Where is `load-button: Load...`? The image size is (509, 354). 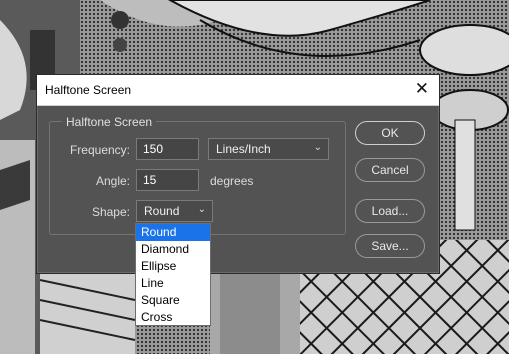
load-button: Load... is located at coordinates (390, 211).